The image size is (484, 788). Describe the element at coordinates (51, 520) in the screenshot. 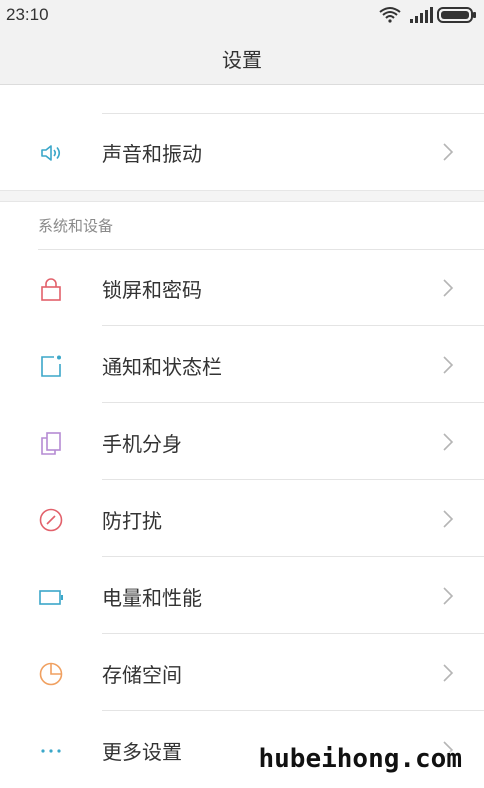

I see `do-not-disturb-icon` at that location.